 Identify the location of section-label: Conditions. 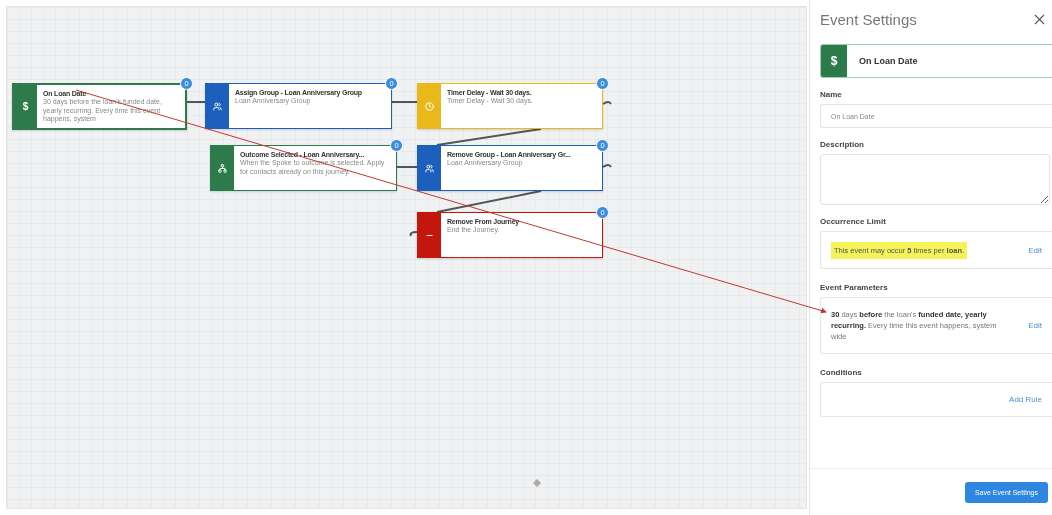
(841, 372).